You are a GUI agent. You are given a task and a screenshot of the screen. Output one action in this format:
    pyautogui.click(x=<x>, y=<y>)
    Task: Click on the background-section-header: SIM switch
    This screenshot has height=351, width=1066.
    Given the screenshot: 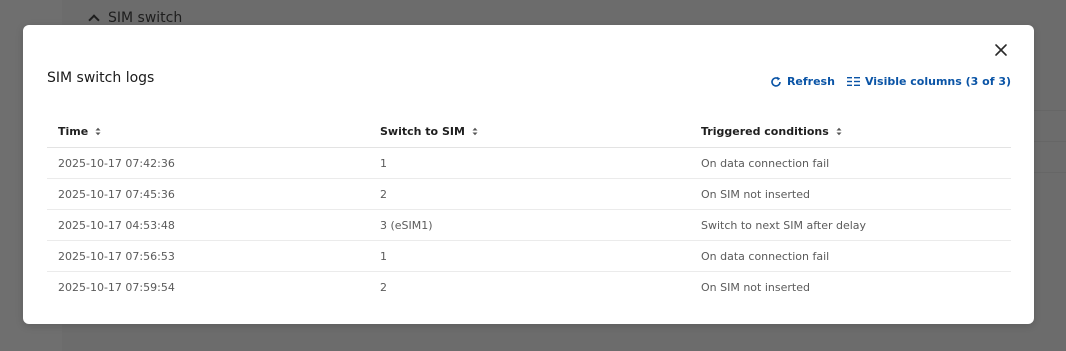 What is the action you would take?
    pyautogui.click(x=135, y=18)
    